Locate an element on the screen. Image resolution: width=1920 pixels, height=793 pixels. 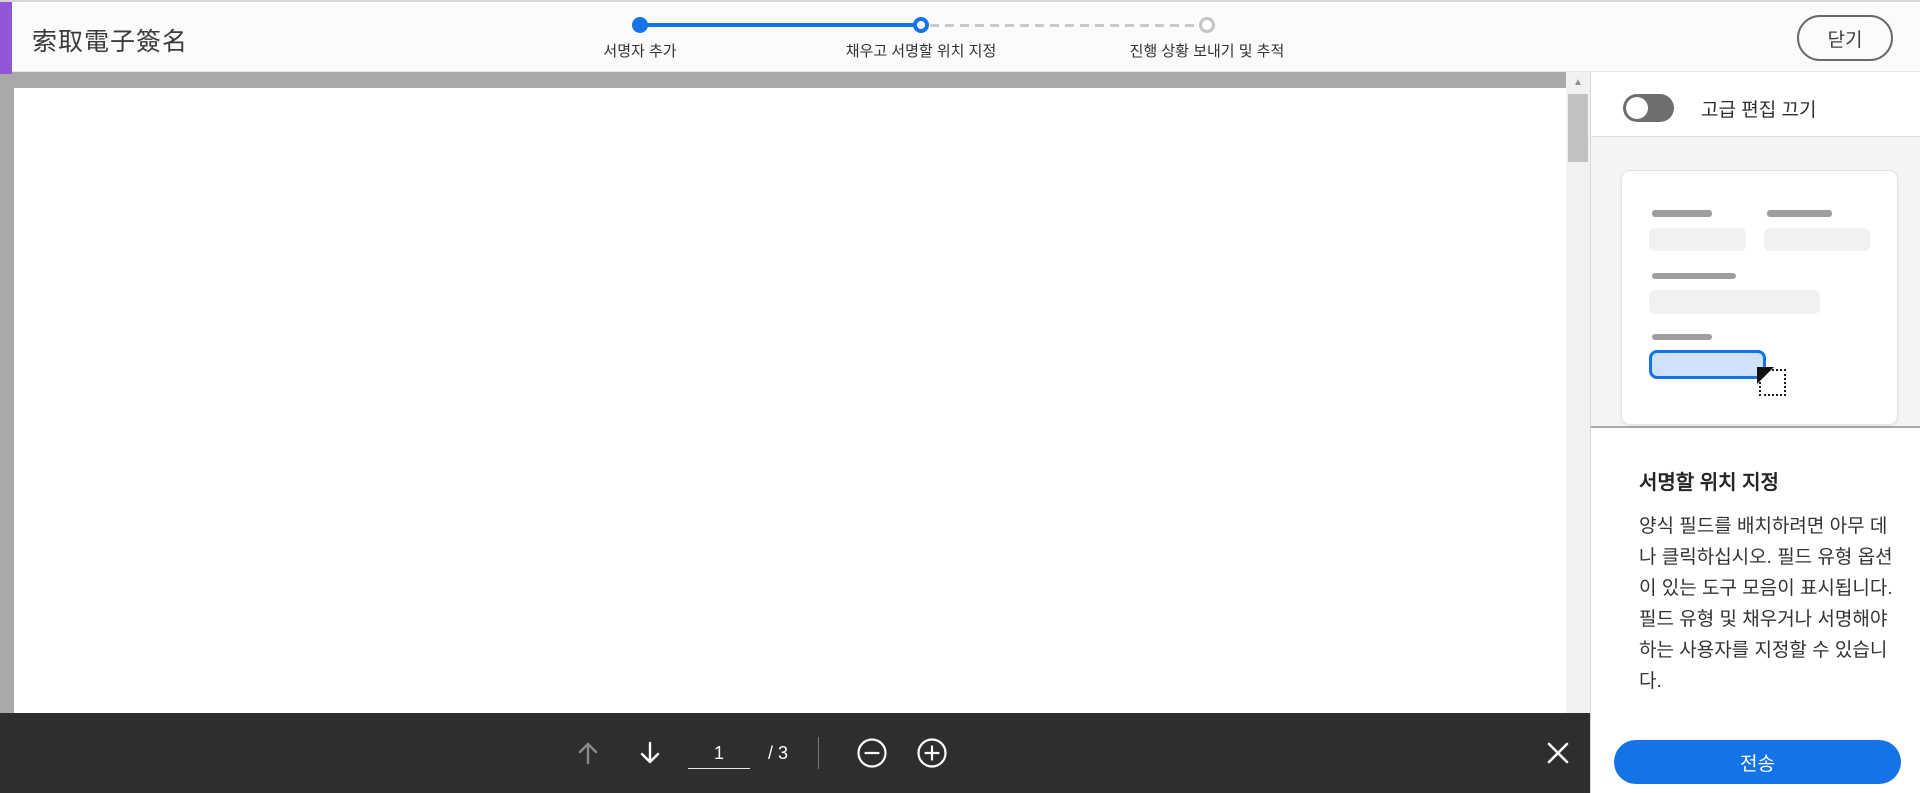
page-title: 索取電子簽名 is located at coordinates (110, 42).